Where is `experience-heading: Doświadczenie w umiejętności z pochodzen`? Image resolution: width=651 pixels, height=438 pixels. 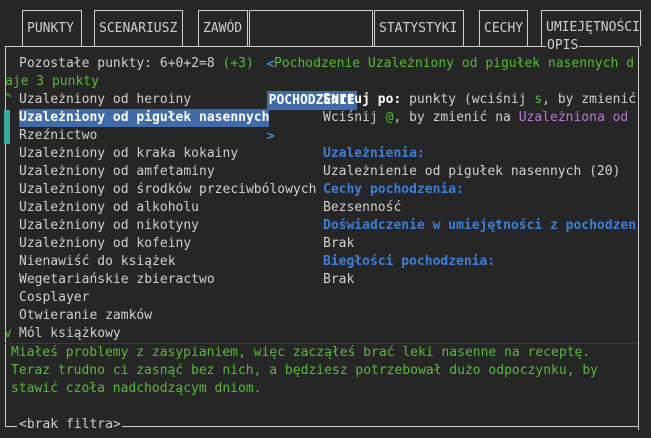 experience-heading: Doświadczenie w umiejętności z pochodzen is located at coordinates (480, 225).